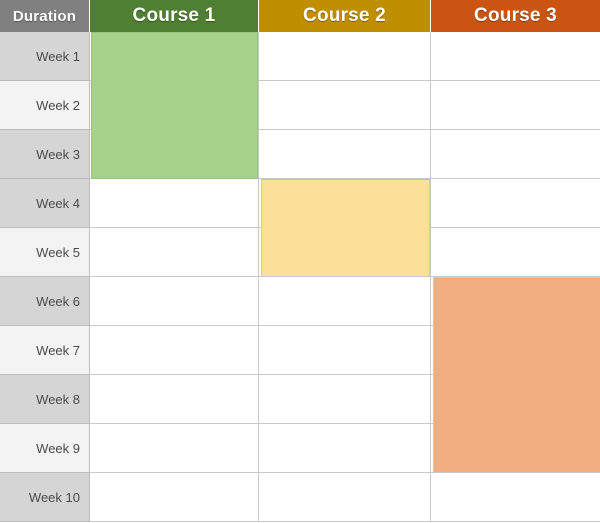 This screenshot has height=523, width=600. I want to click on week-label-cell: Week 7, so click(45, 350).